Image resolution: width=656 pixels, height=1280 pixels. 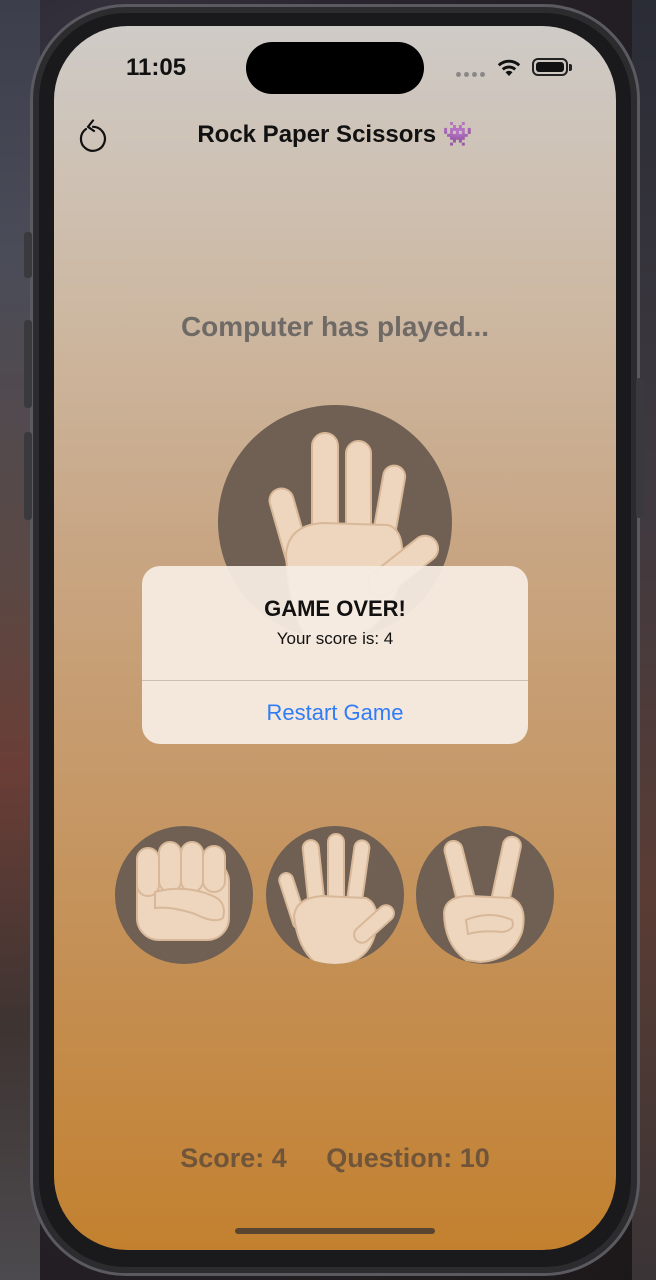 I want to click on power-button, so click(x=640, y=448).